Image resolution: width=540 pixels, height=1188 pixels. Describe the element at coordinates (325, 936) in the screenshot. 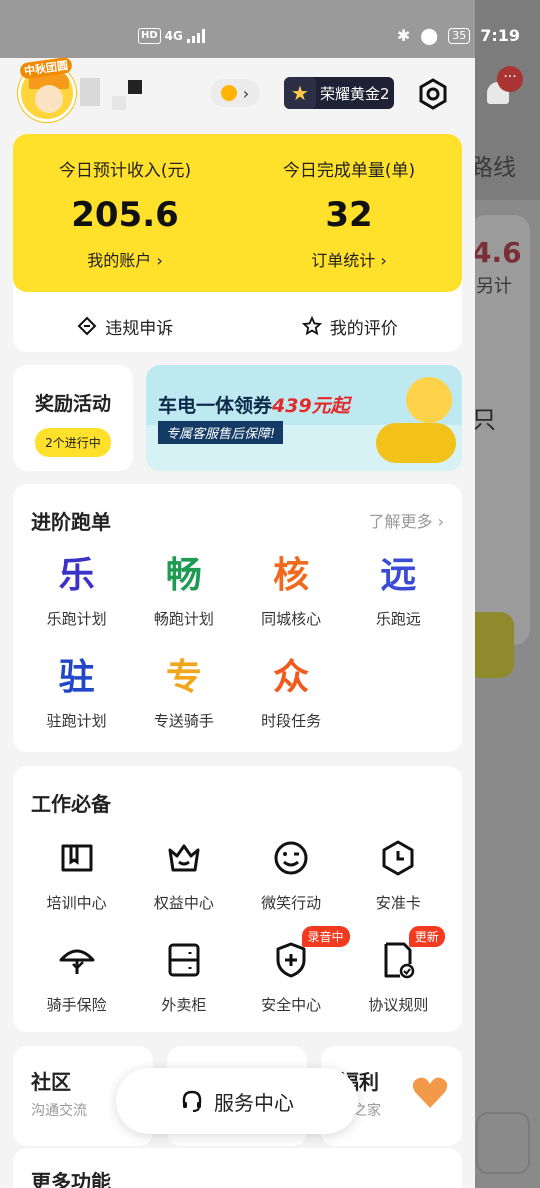

I see `recording-tag: 录音中` at that location.